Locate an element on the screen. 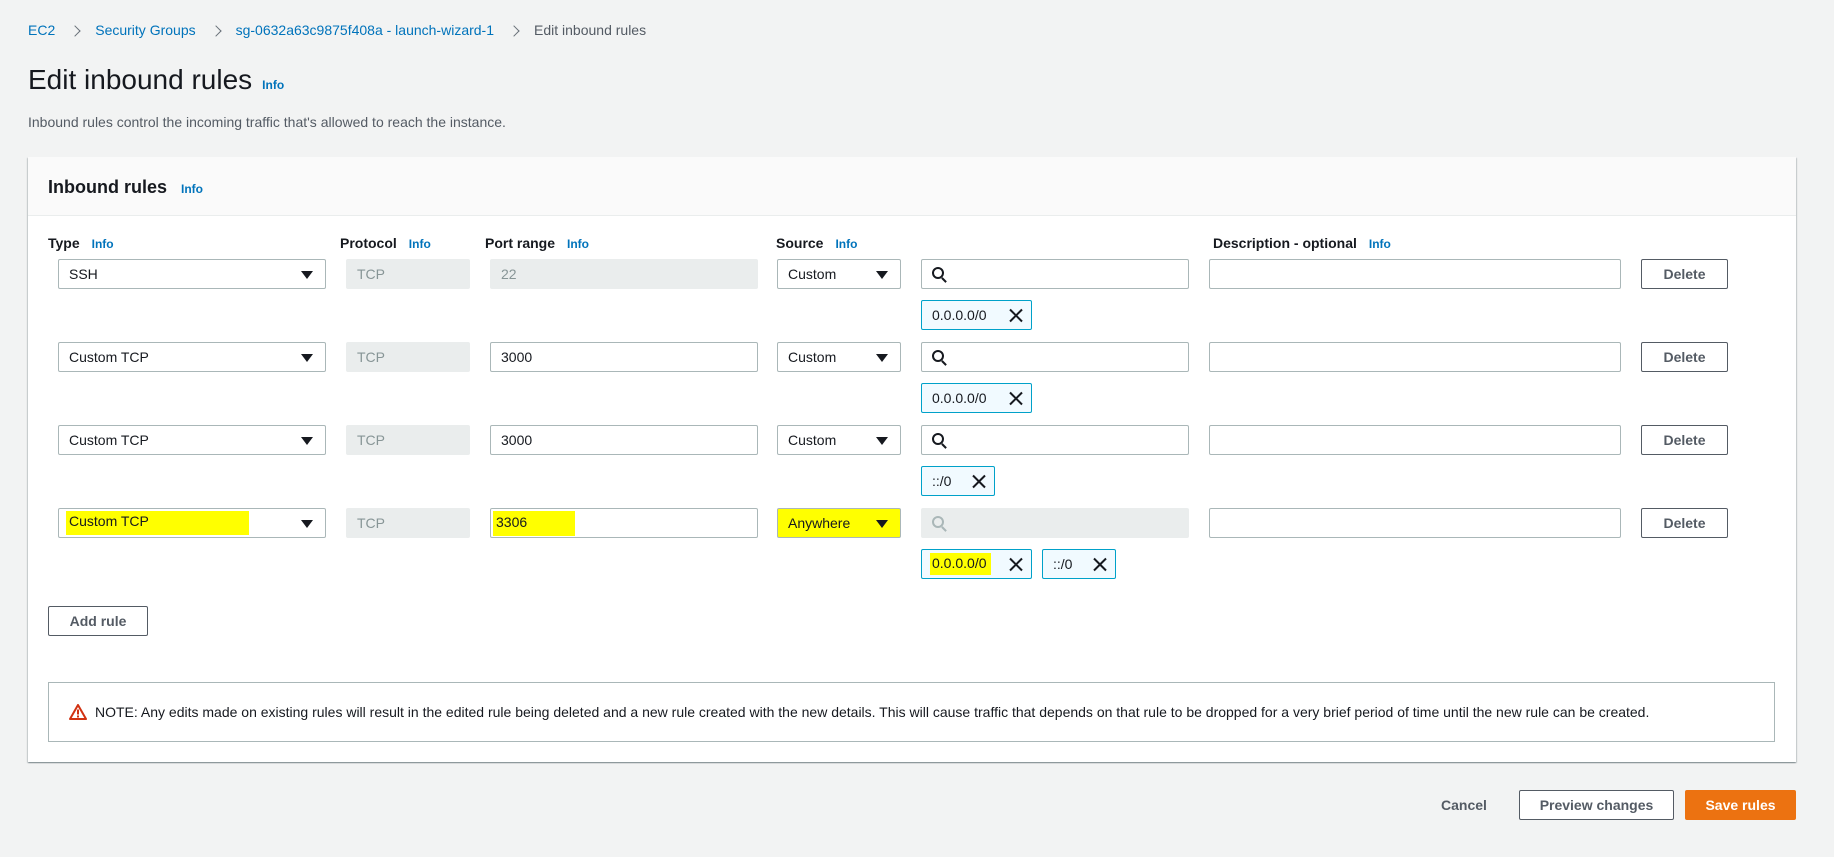  description-info-link: Info is located at coordinates (1380, 244).